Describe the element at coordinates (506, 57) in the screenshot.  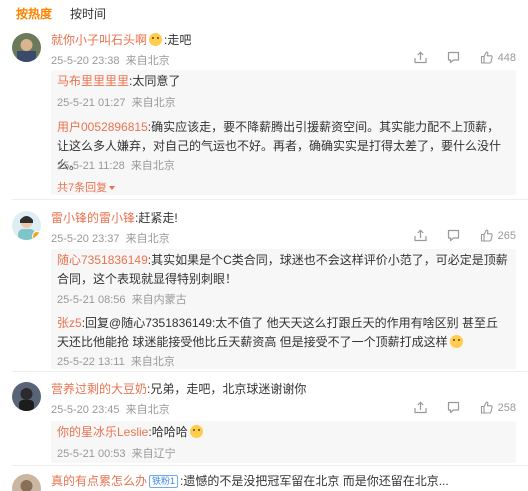
I see `like-count: 448` at that location.